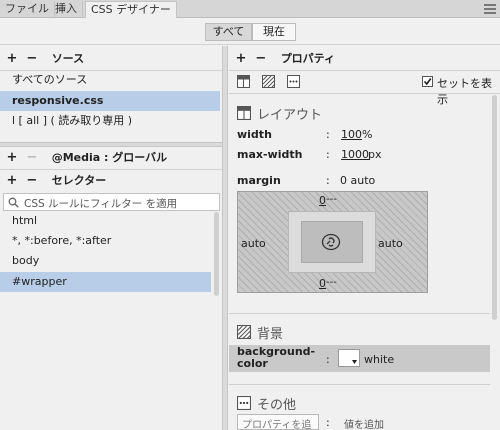 This screenshot has height=430, width=500. Describe the element at coordinates (13, 202) in the screenshot. I see `search-icon` at that location.